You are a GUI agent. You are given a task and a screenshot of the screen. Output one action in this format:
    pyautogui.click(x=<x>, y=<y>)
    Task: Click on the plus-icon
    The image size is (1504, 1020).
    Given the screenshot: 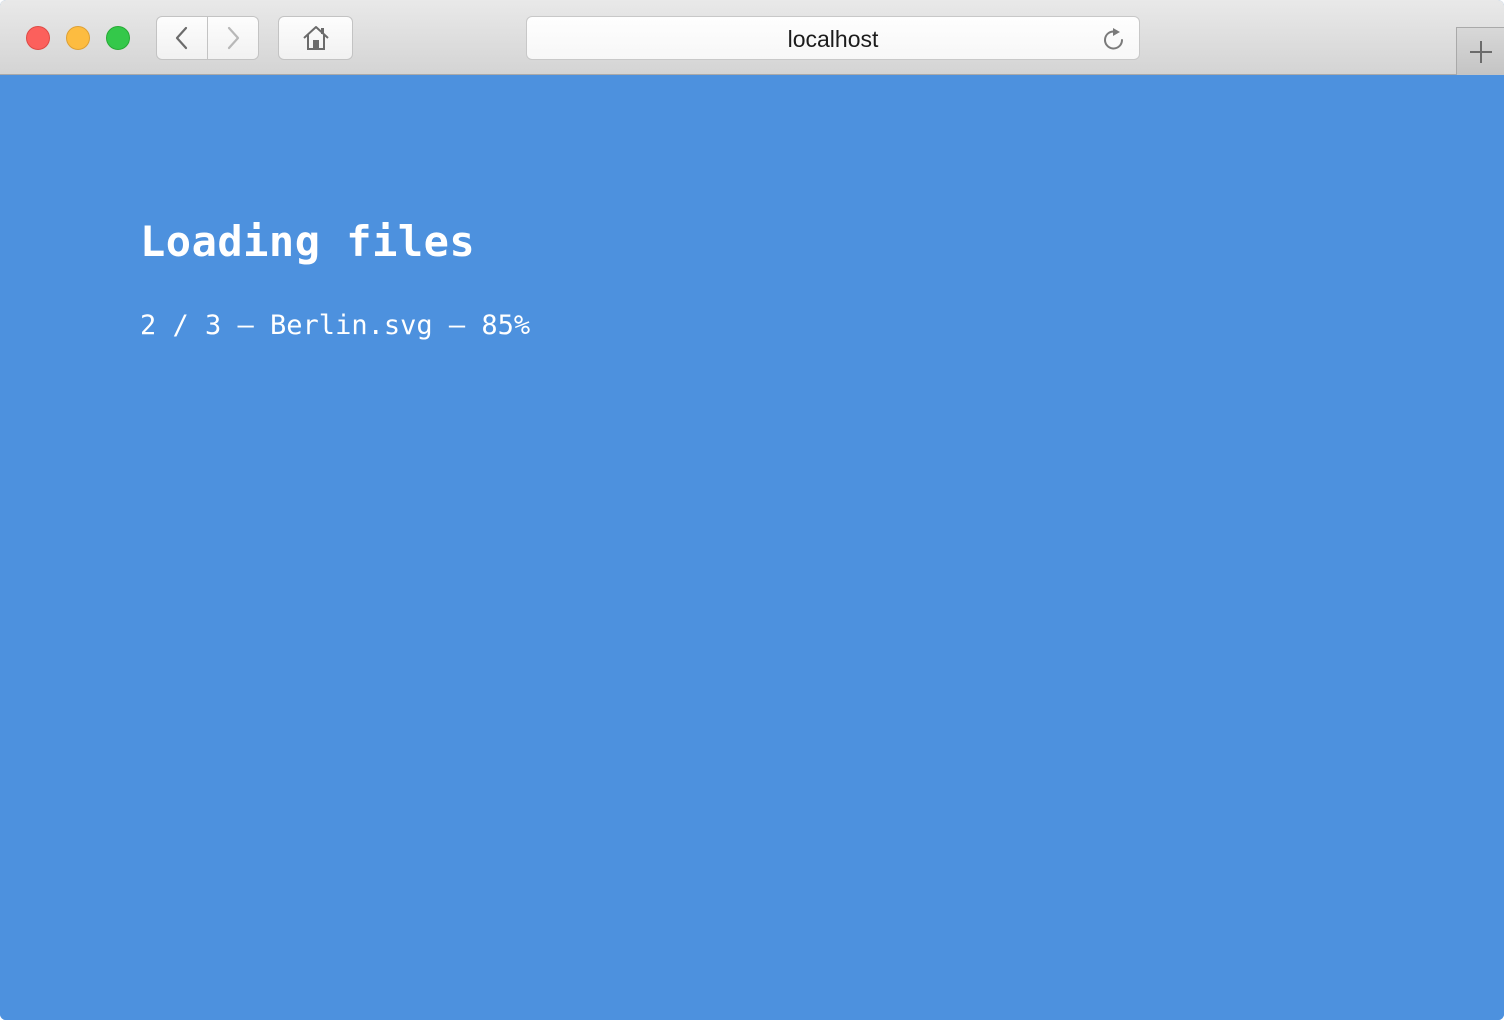 What is the action you would take?
    pyautogui.click(x=1480, y=51)
    